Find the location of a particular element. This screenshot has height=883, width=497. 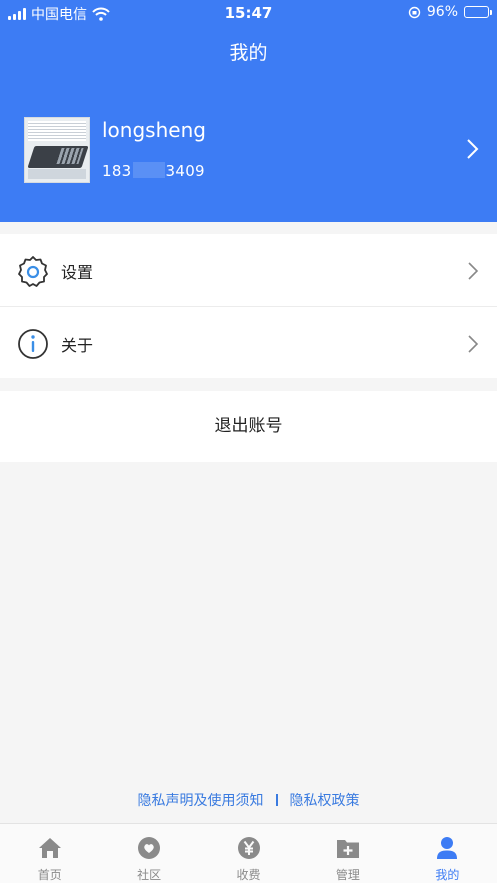

policy-links: 隐私声明及使用须知 隐私权政策 is located at coordinates (248, 800).